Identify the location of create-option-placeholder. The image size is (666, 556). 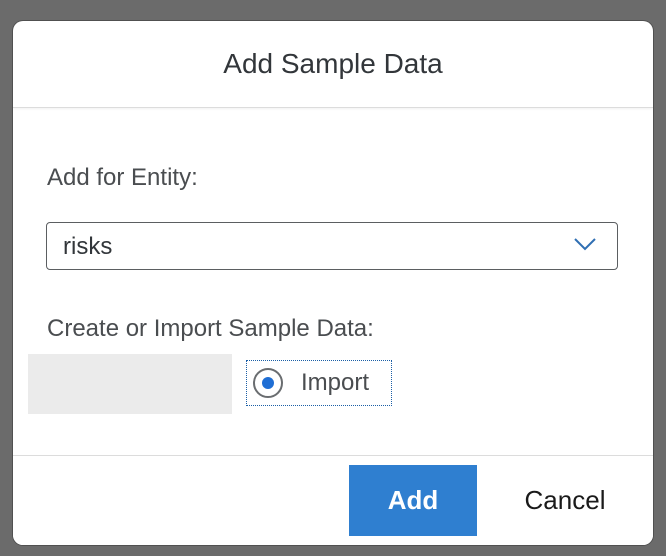
(130, 384).